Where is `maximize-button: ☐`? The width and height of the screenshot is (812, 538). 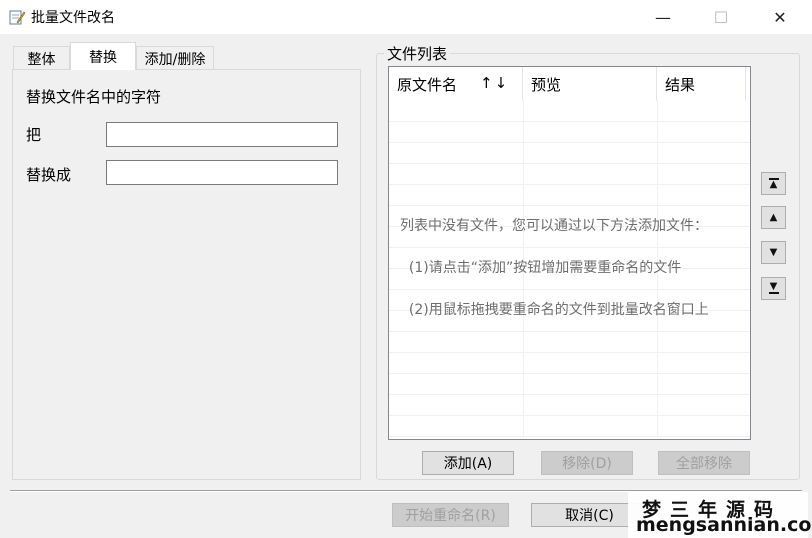 maximize-button: ☐ is located at coordinates (721, 17).